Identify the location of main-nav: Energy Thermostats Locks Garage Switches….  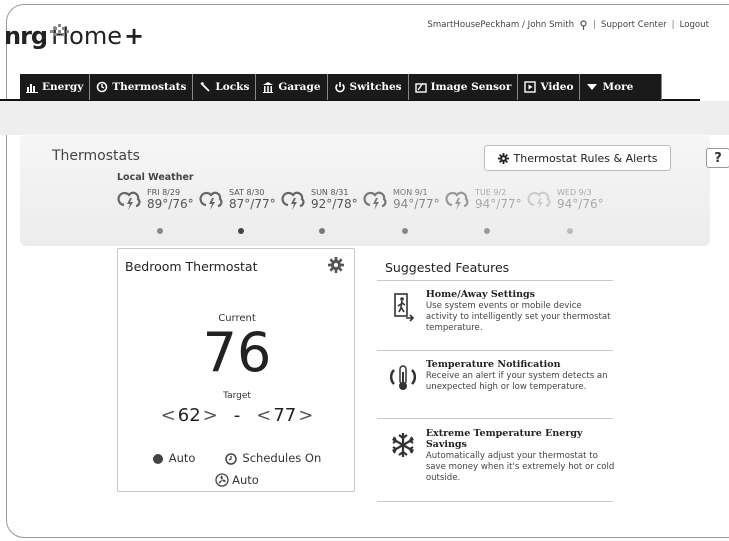
(341, 87).